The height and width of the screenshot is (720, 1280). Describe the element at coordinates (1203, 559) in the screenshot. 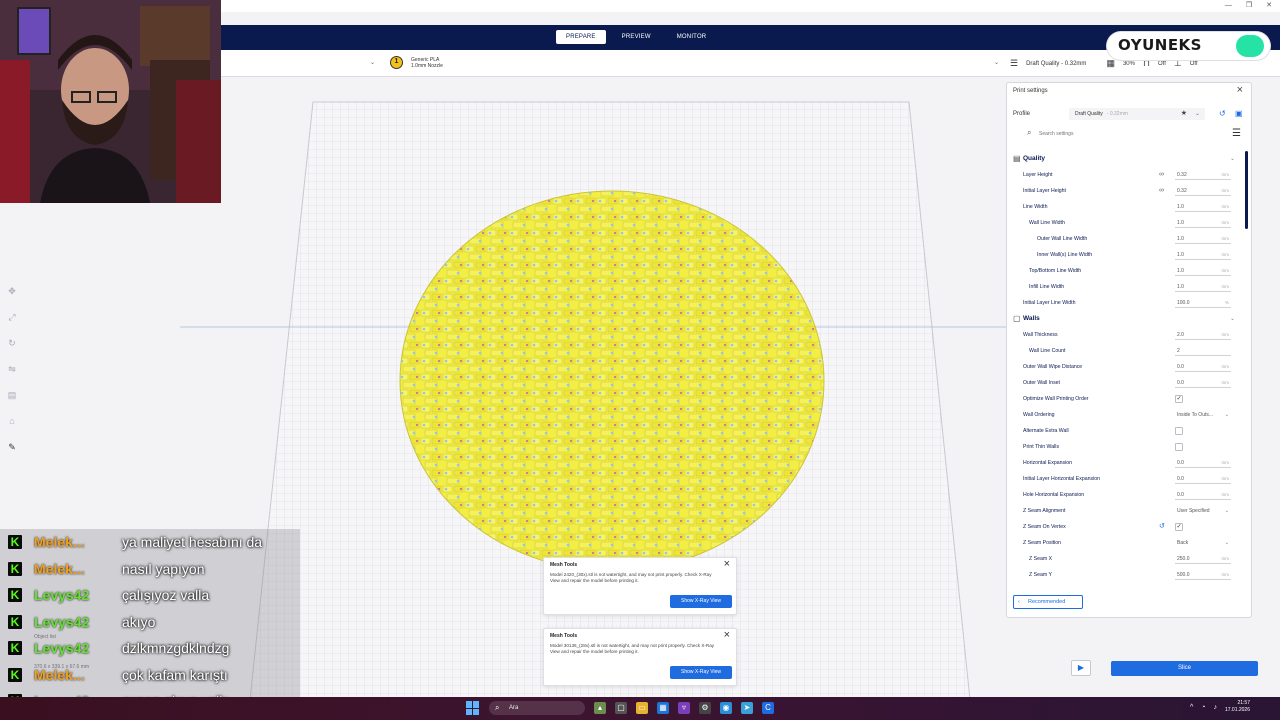

I see `setting-value-field: 250.0 mm` at that location.